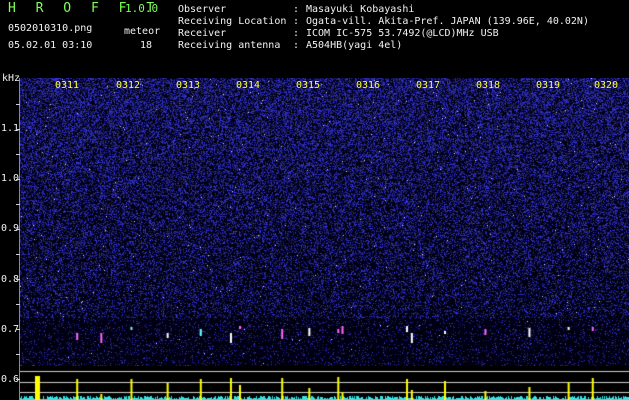  Describe the element at coordinates (324, 384) in the screenshot. I see `signal-level-panel` at that location.